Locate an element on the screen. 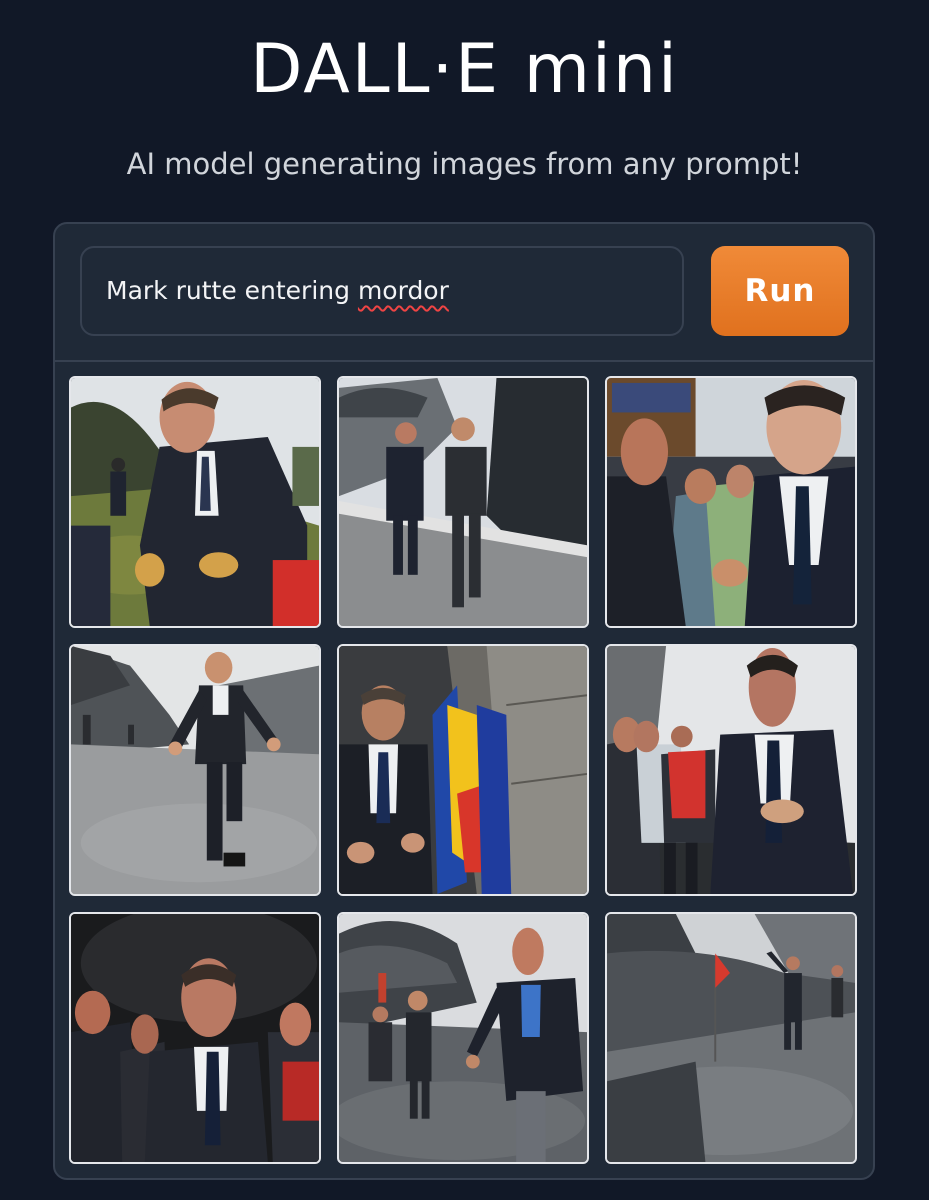 This screenshot has height=1200, width=929. run-button: Run is located at coordinates (780, 291).